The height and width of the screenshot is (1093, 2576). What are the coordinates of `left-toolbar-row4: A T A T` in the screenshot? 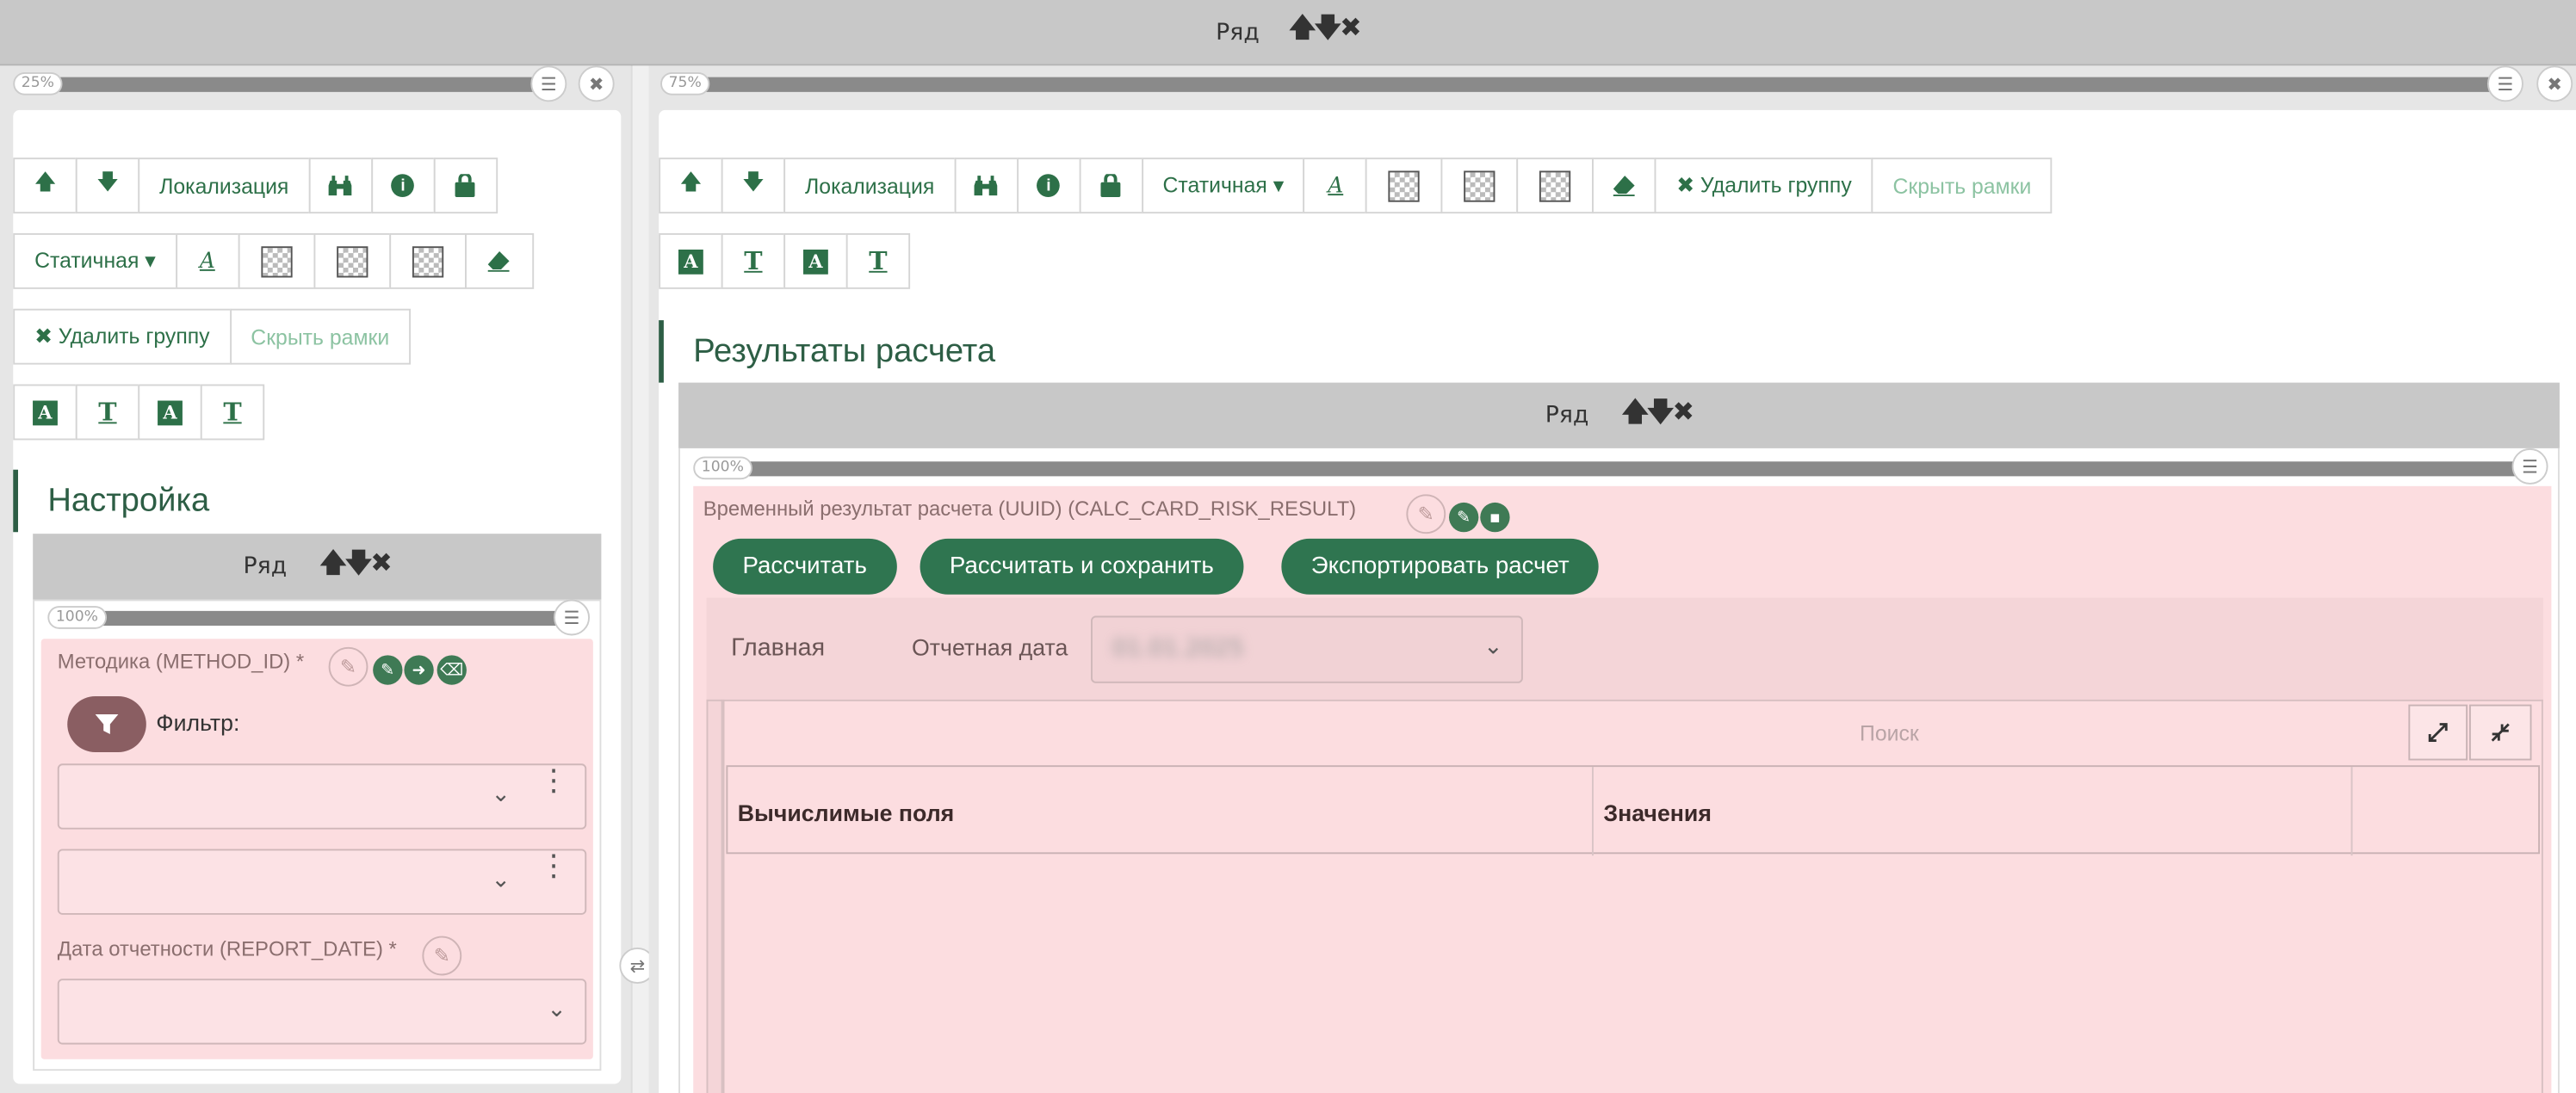 It's located at (139, 412).